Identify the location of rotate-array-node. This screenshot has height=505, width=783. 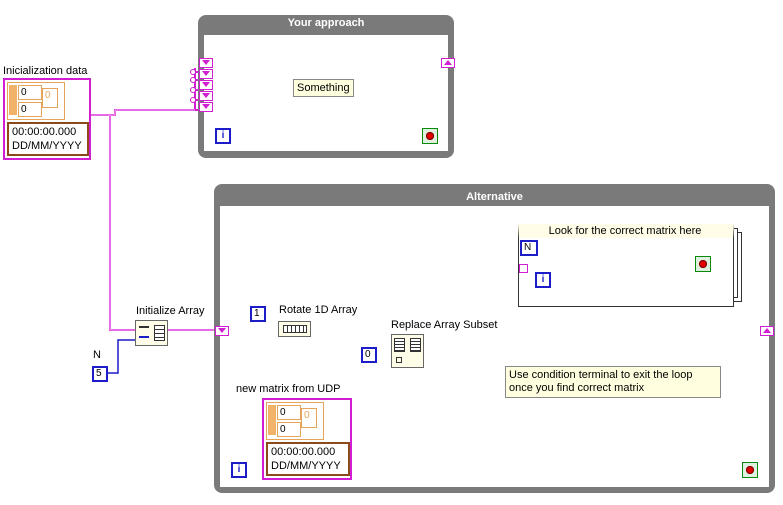
(294, 329).